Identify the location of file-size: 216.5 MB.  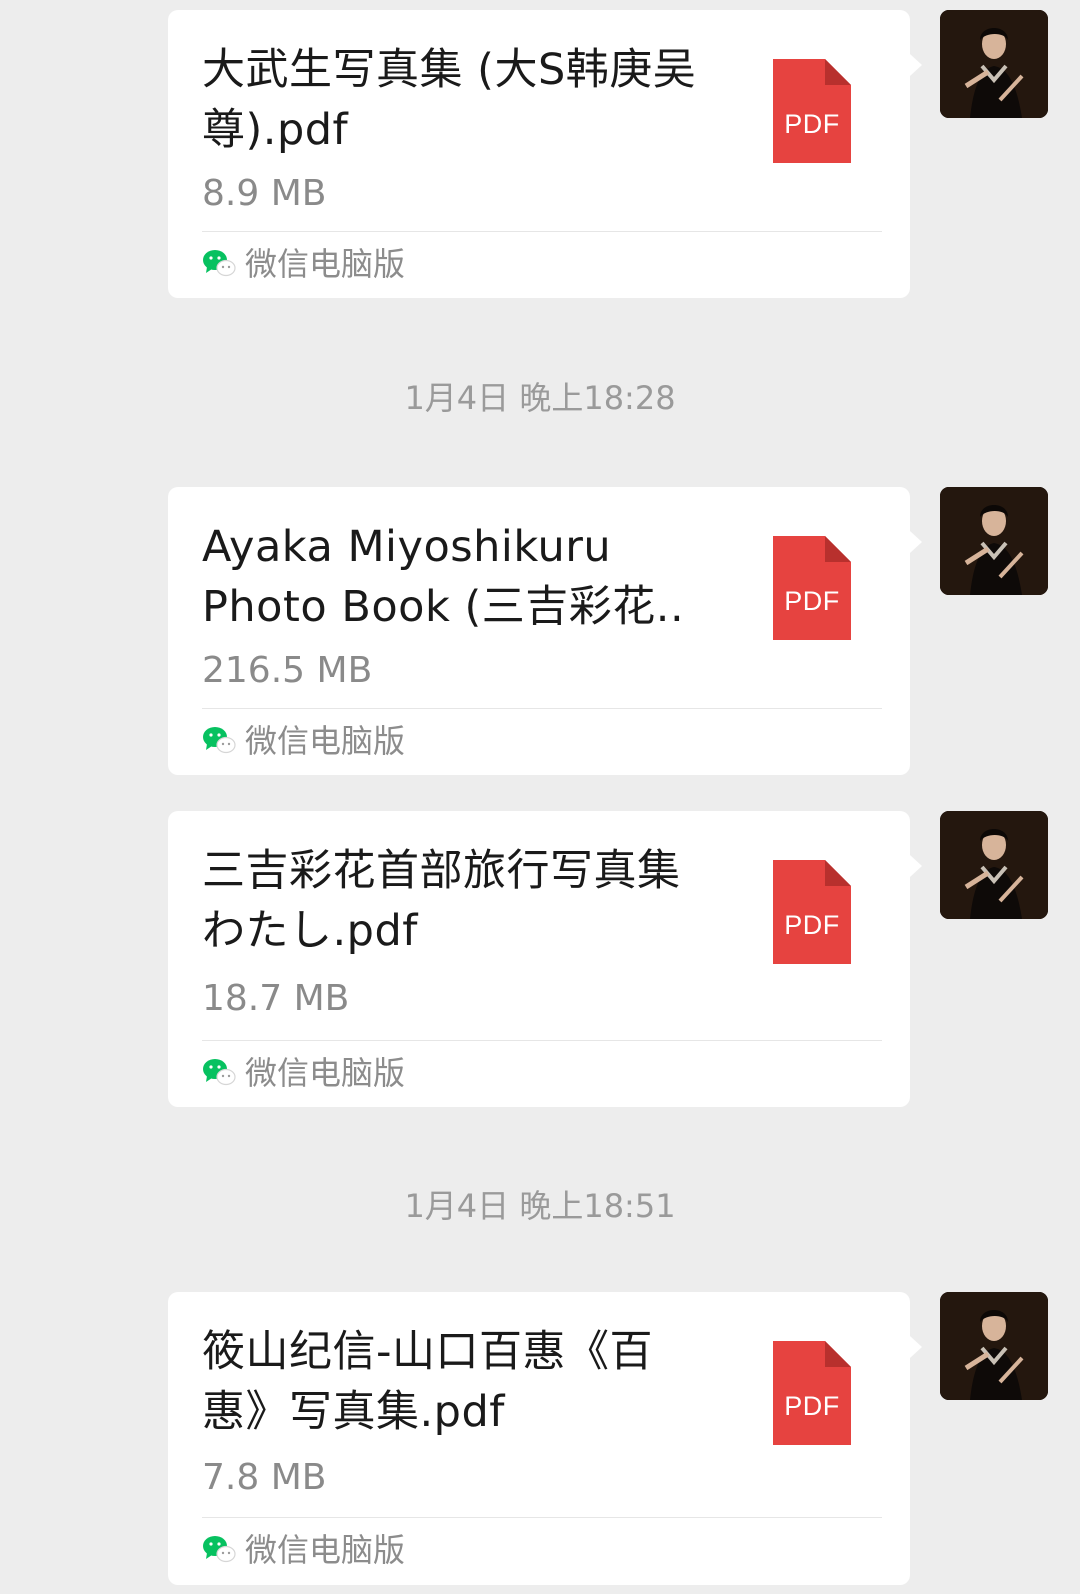
(287, 670).